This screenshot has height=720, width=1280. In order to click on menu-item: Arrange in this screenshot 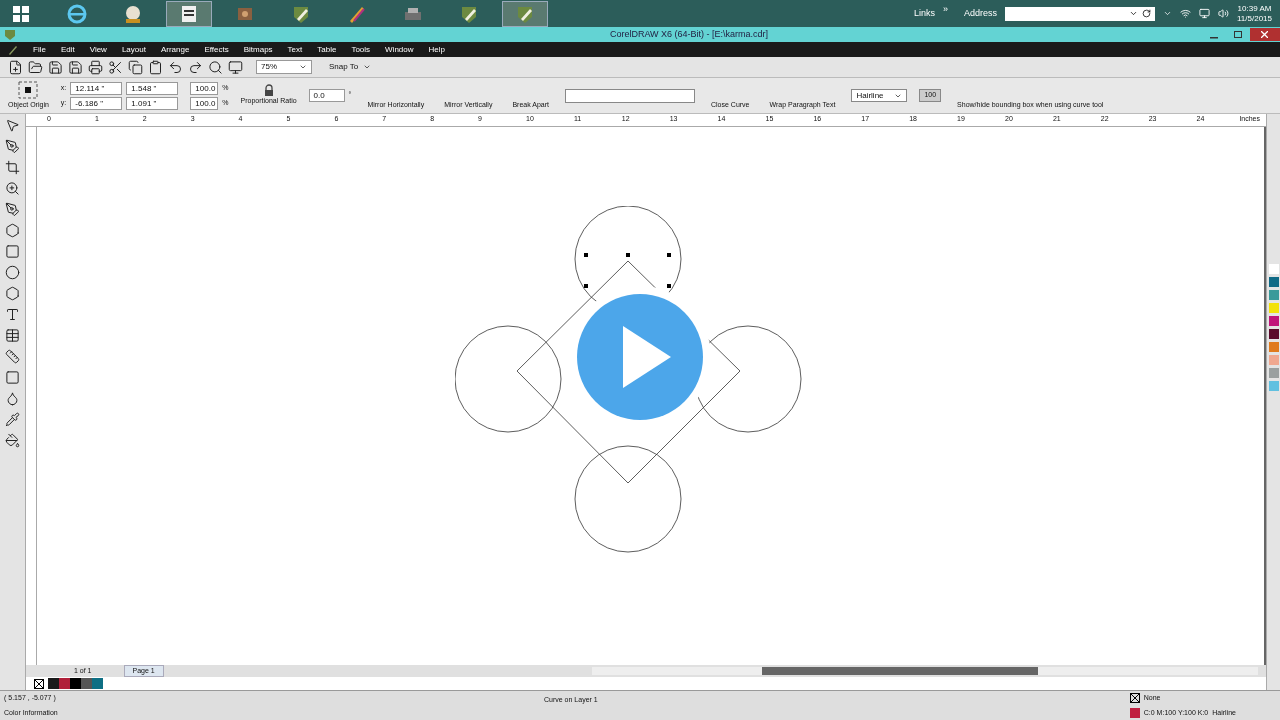, I will do `click(175, 49)`.